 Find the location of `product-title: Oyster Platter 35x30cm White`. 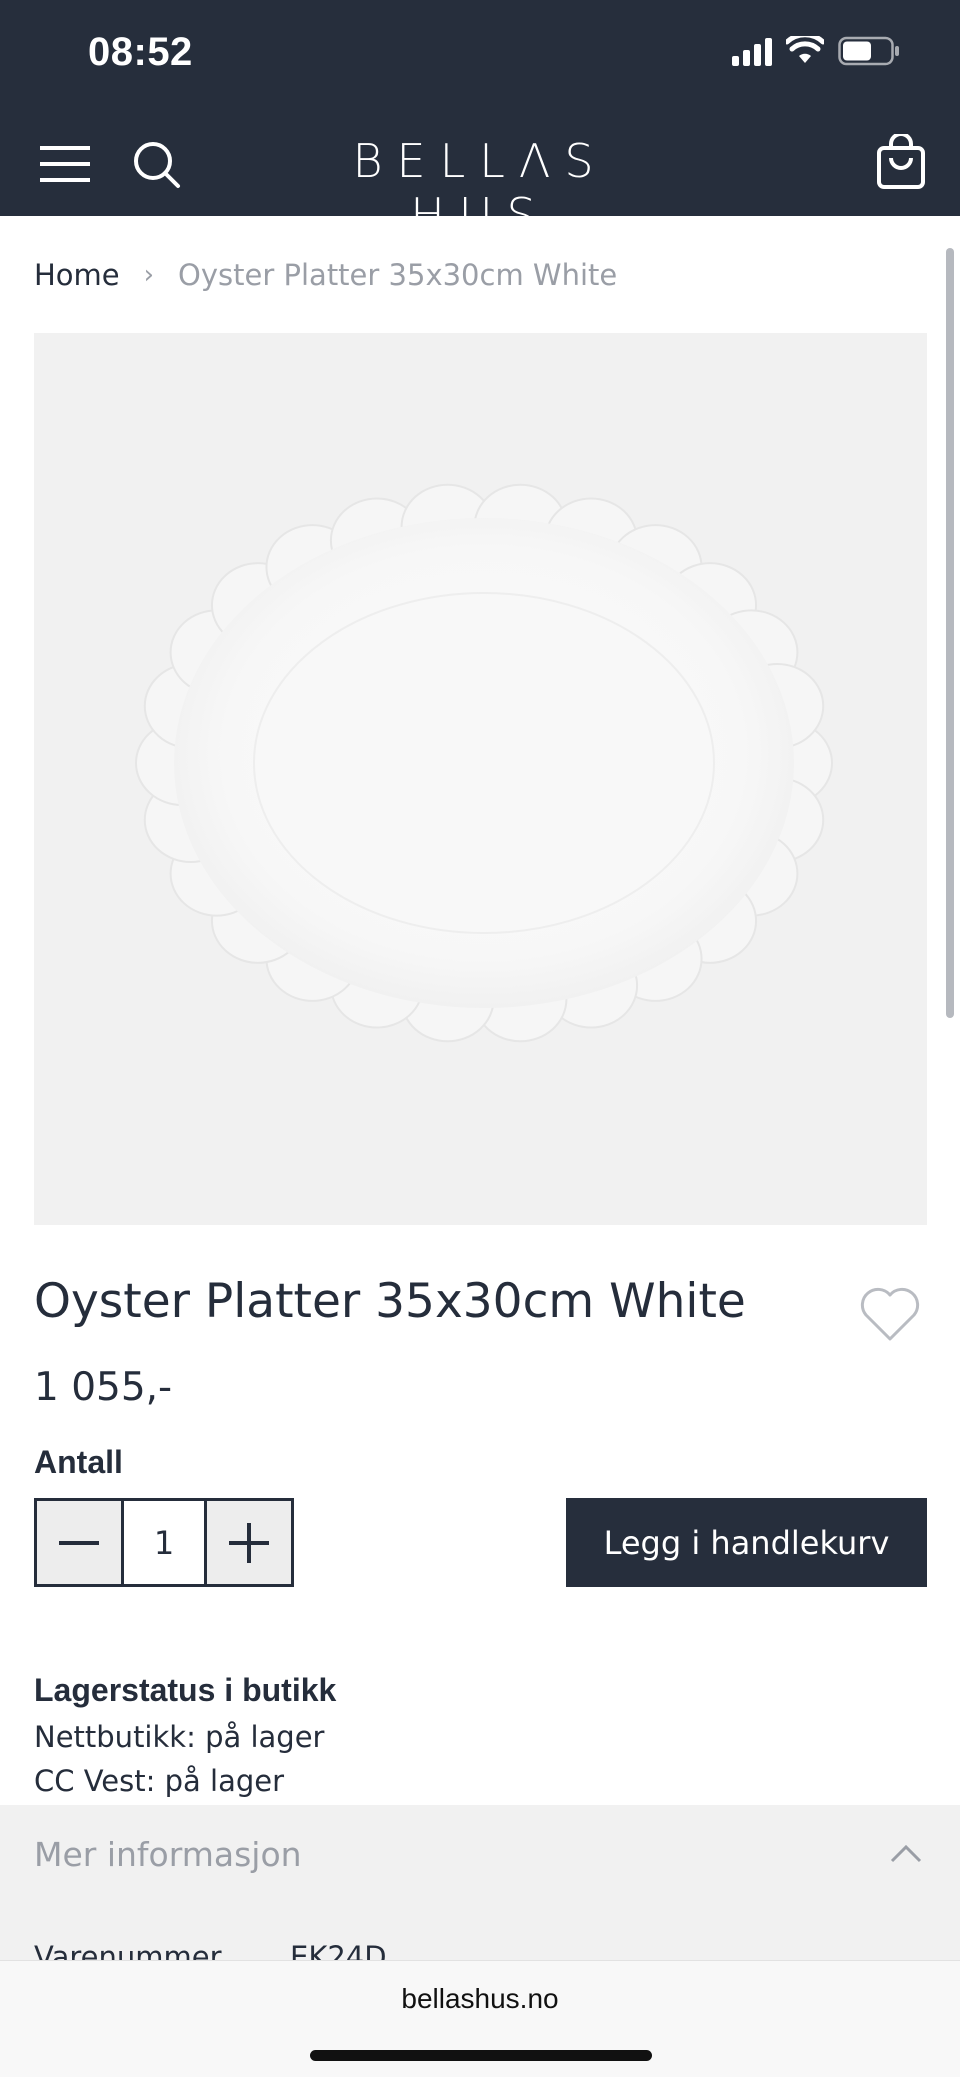

product-title: Oyster Platter 35x30cm White is located at coordinates (390, 1301).